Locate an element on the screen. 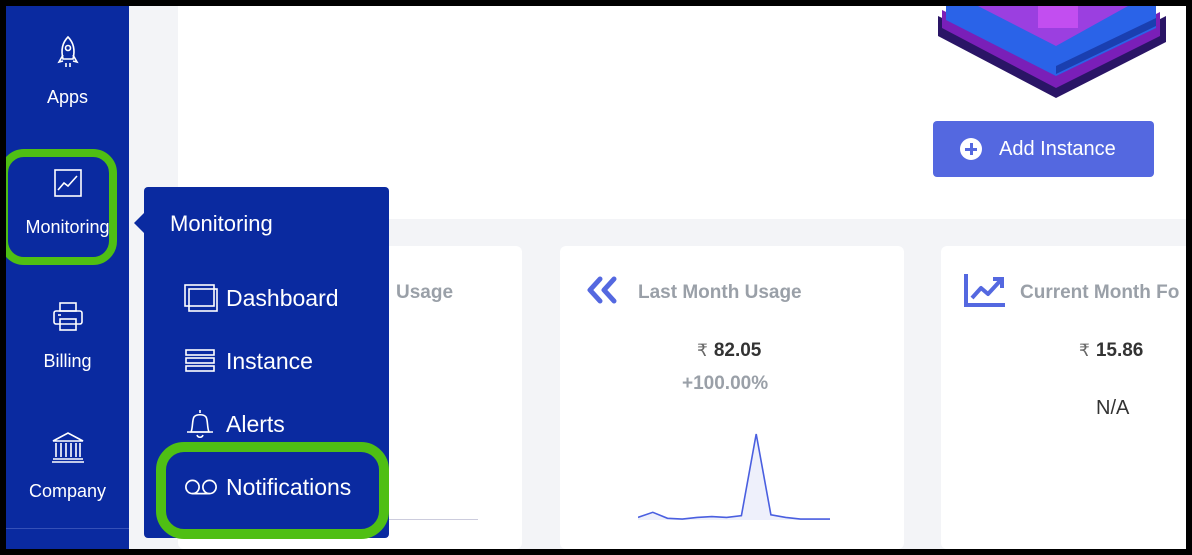 The height and width of the screenshot is (555, 1192). card-title: Current Month Fo is located at coordinates (1100, 292).